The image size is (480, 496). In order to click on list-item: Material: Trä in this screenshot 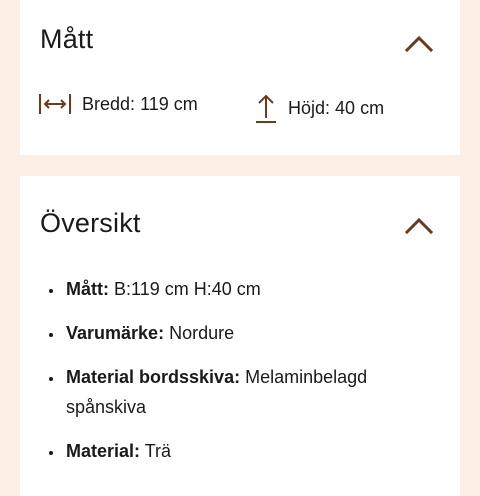, I will do `click(252, 451)`.